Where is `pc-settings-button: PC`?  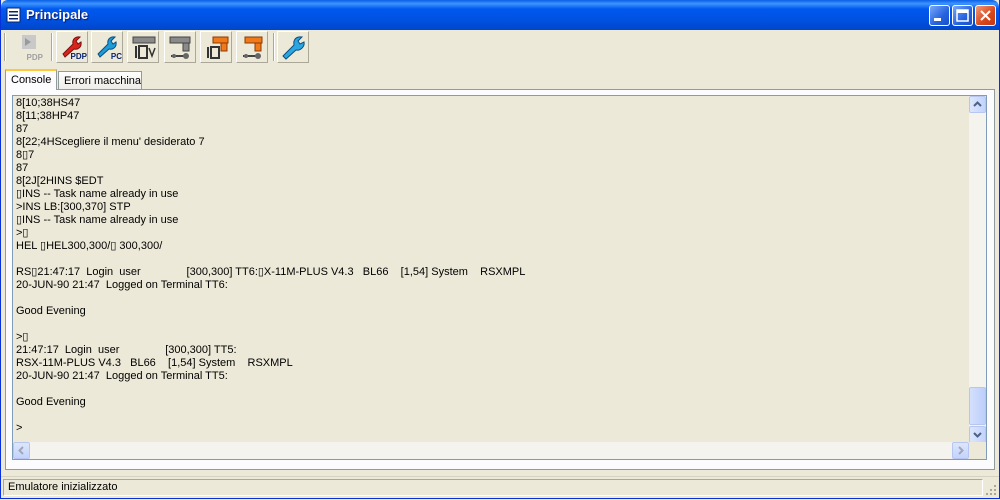
pc-settings-button: PC is located at coordinates (107, 47).